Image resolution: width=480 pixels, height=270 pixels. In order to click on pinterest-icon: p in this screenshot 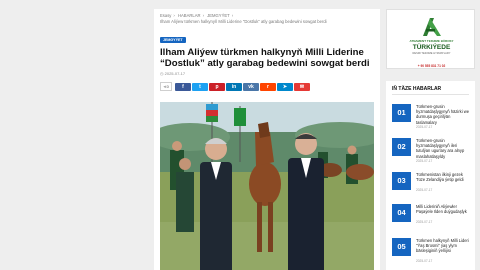, I will do `click(217, 86)`.